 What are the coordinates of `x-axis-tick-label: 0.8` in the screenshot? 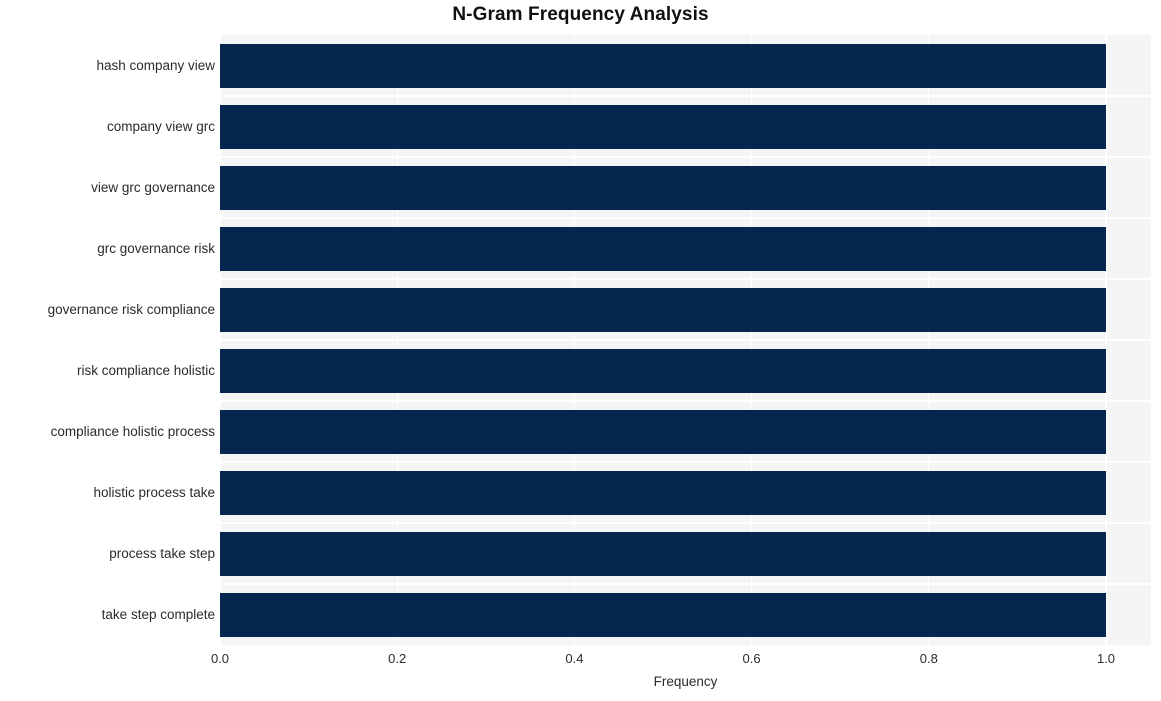 It's located at (928, 658).